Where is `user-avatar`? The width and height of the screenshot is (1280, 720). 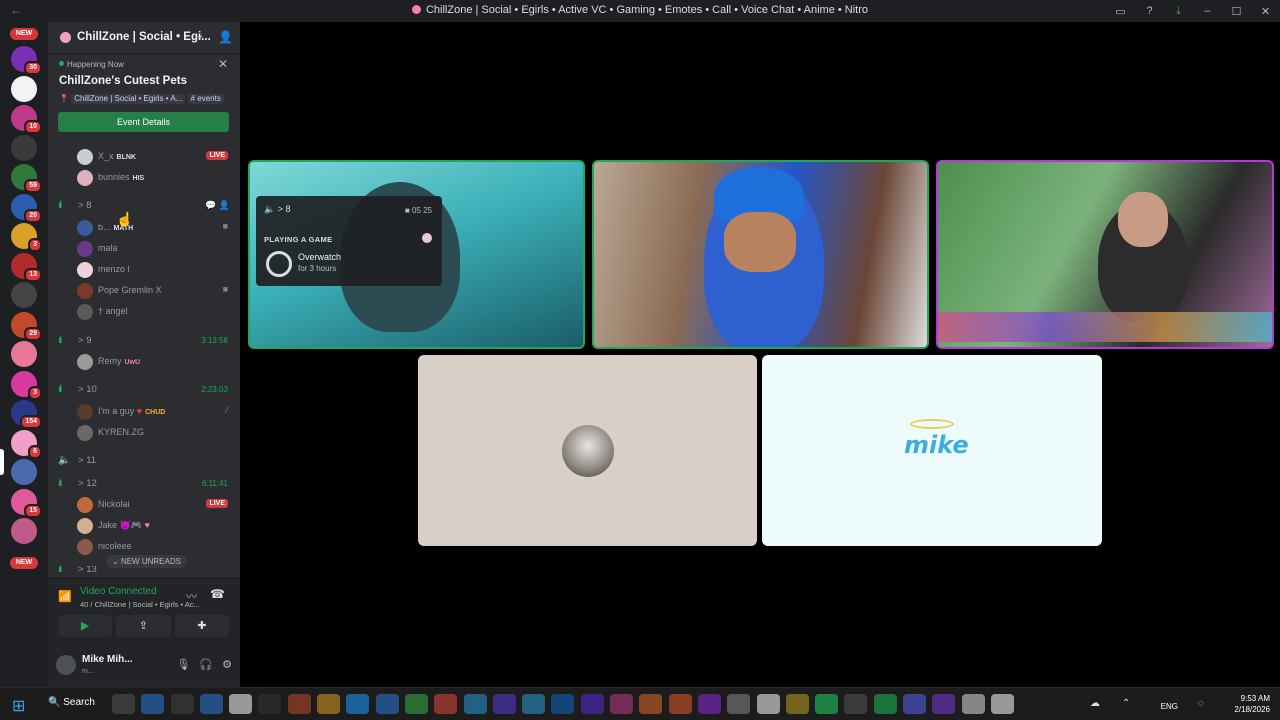
user-avatar is located at coordinates (66, 665).